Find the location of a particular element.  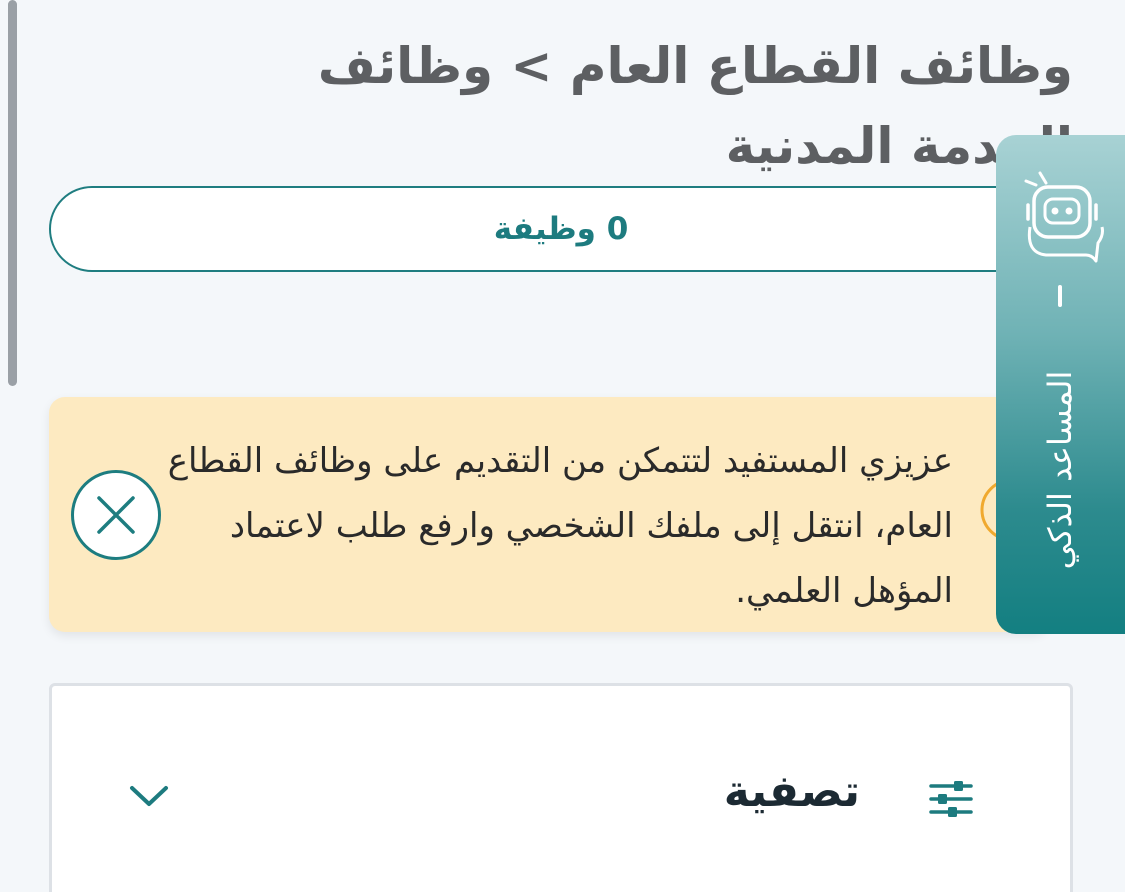

smart-assistant-tab: المساعد الذكي is located at coordinates (1060, 384).